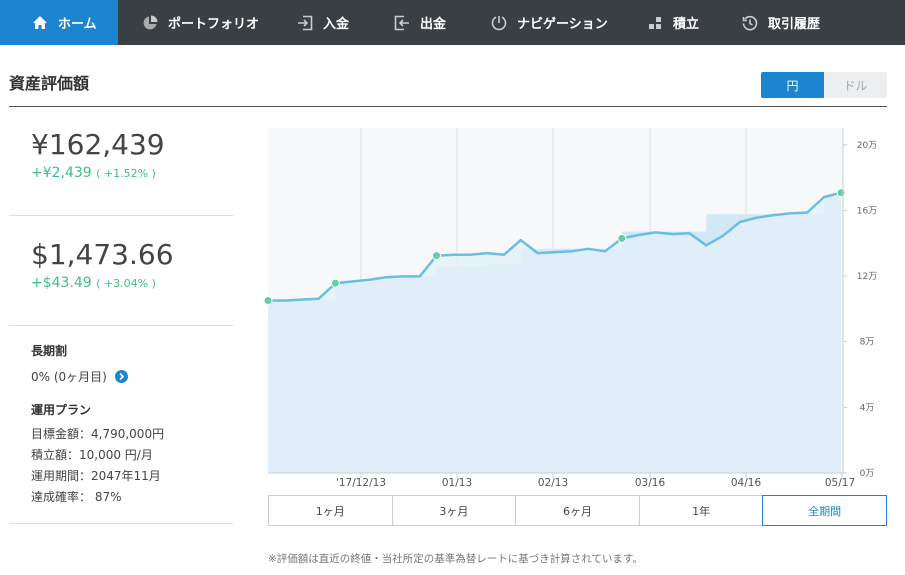 The image size is (905, 575). What do you see at coordinates (867, 474) in the screenshot?
I see `chart-y-tick-label: 0万` at bounding box center [867, 474].